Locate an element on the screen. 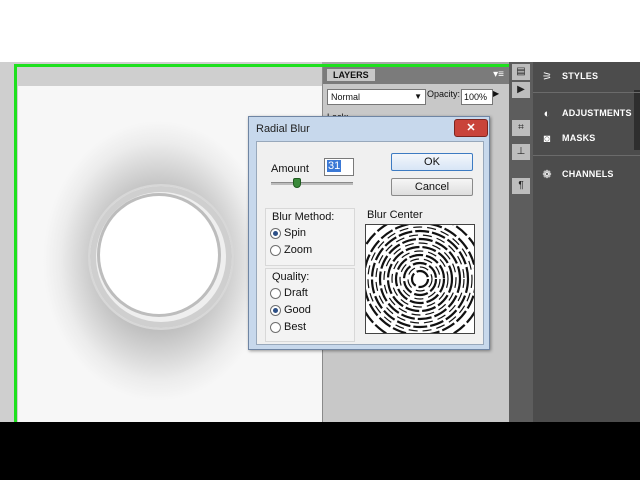 Image resolution: width=640 pixels, height=480 pixels. panel-item-styles: ⚞ STYLES is located at coordinates (586, 77).